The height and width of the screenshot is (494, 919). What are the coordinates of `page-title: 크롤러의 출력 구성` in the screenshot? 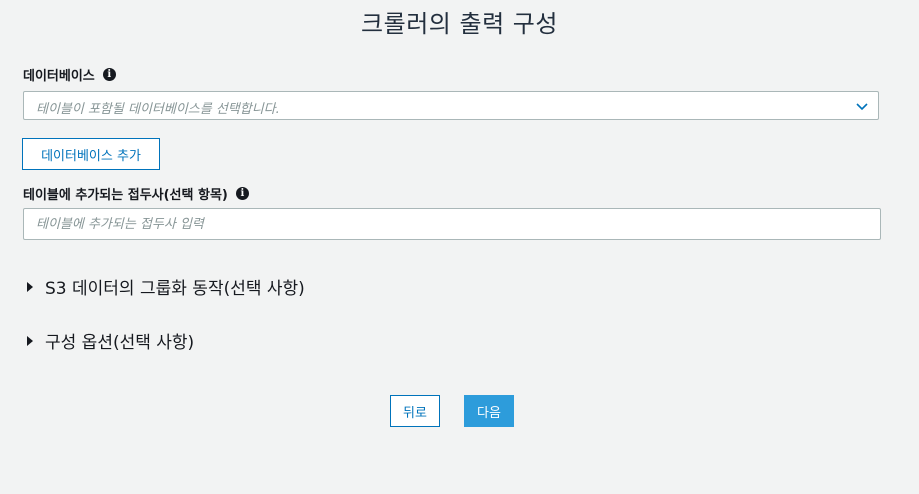 It's located at (459, 24).